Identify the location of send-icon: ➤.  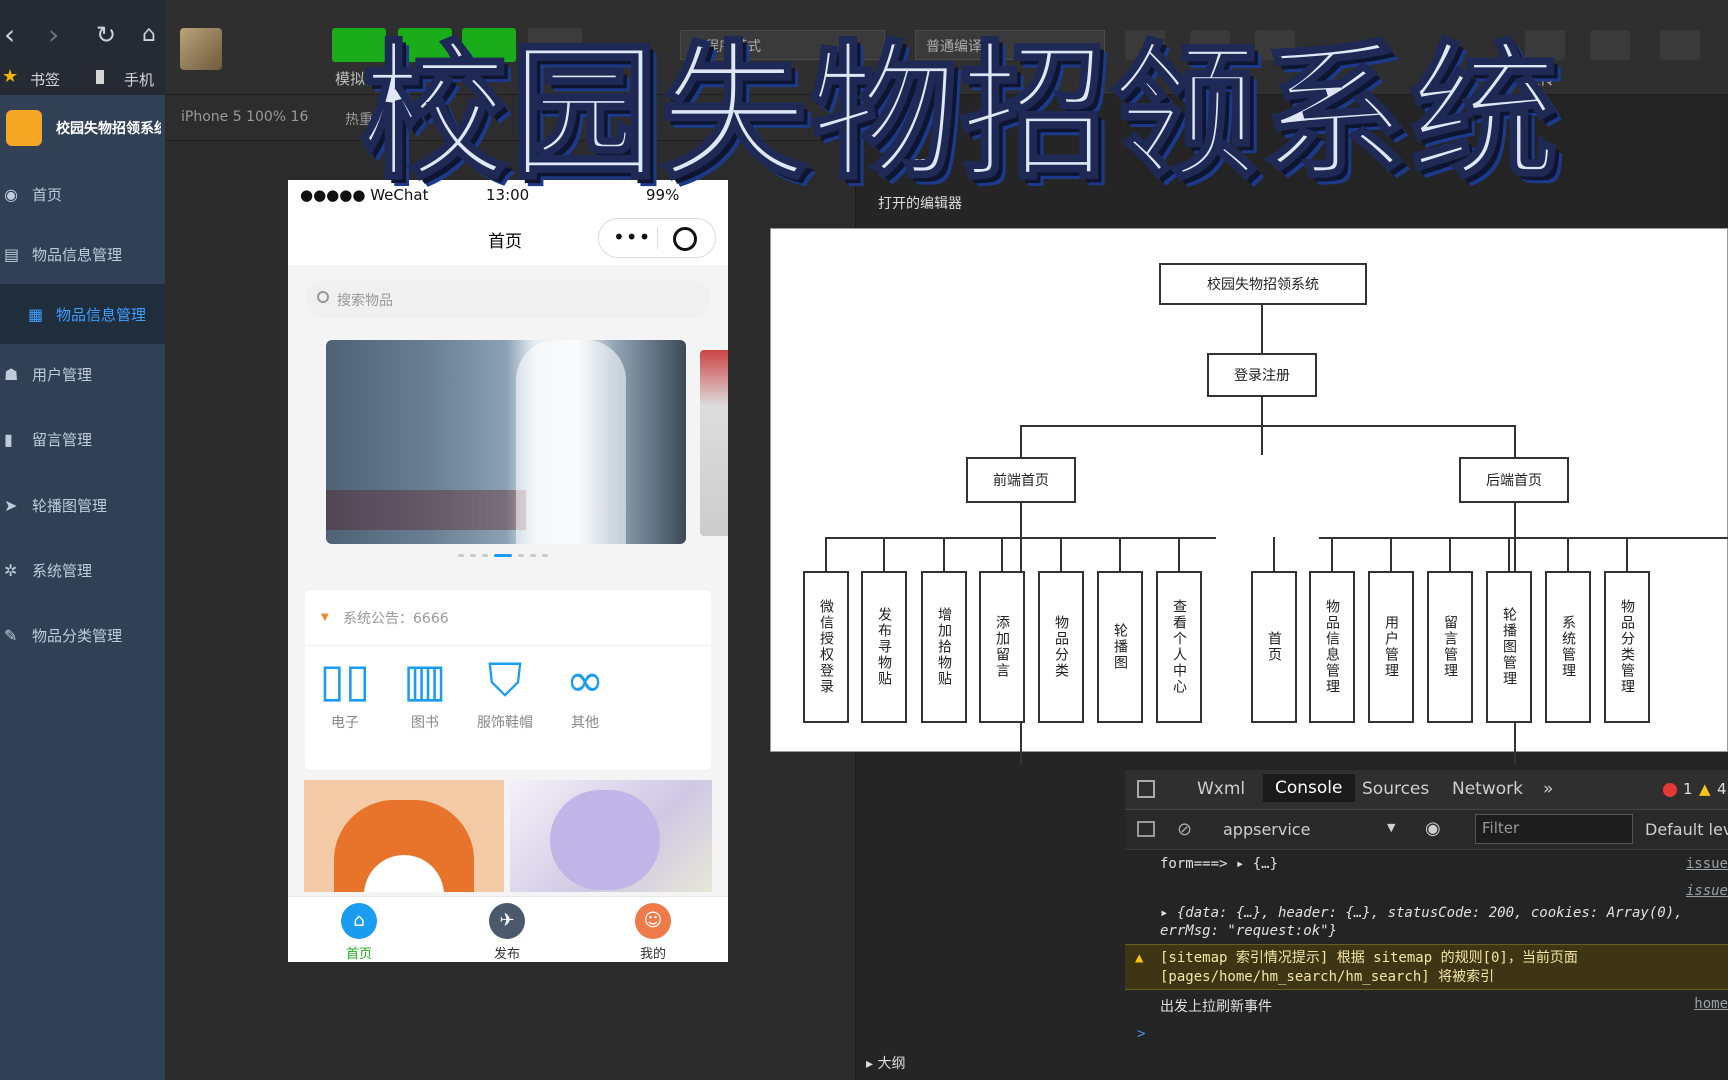
(11, 505).